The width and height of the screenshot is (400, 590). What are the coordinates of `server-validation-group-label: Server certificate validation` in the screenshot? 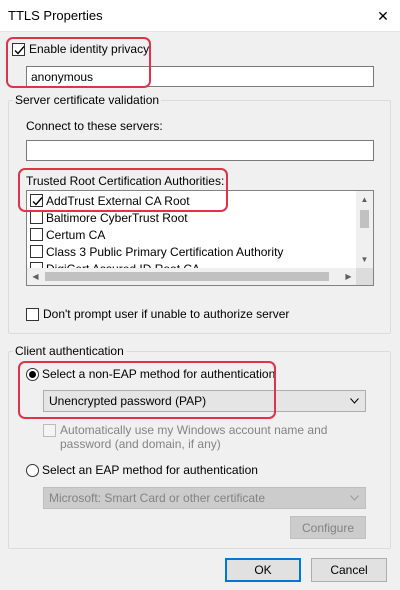 It's located at (87, 100).